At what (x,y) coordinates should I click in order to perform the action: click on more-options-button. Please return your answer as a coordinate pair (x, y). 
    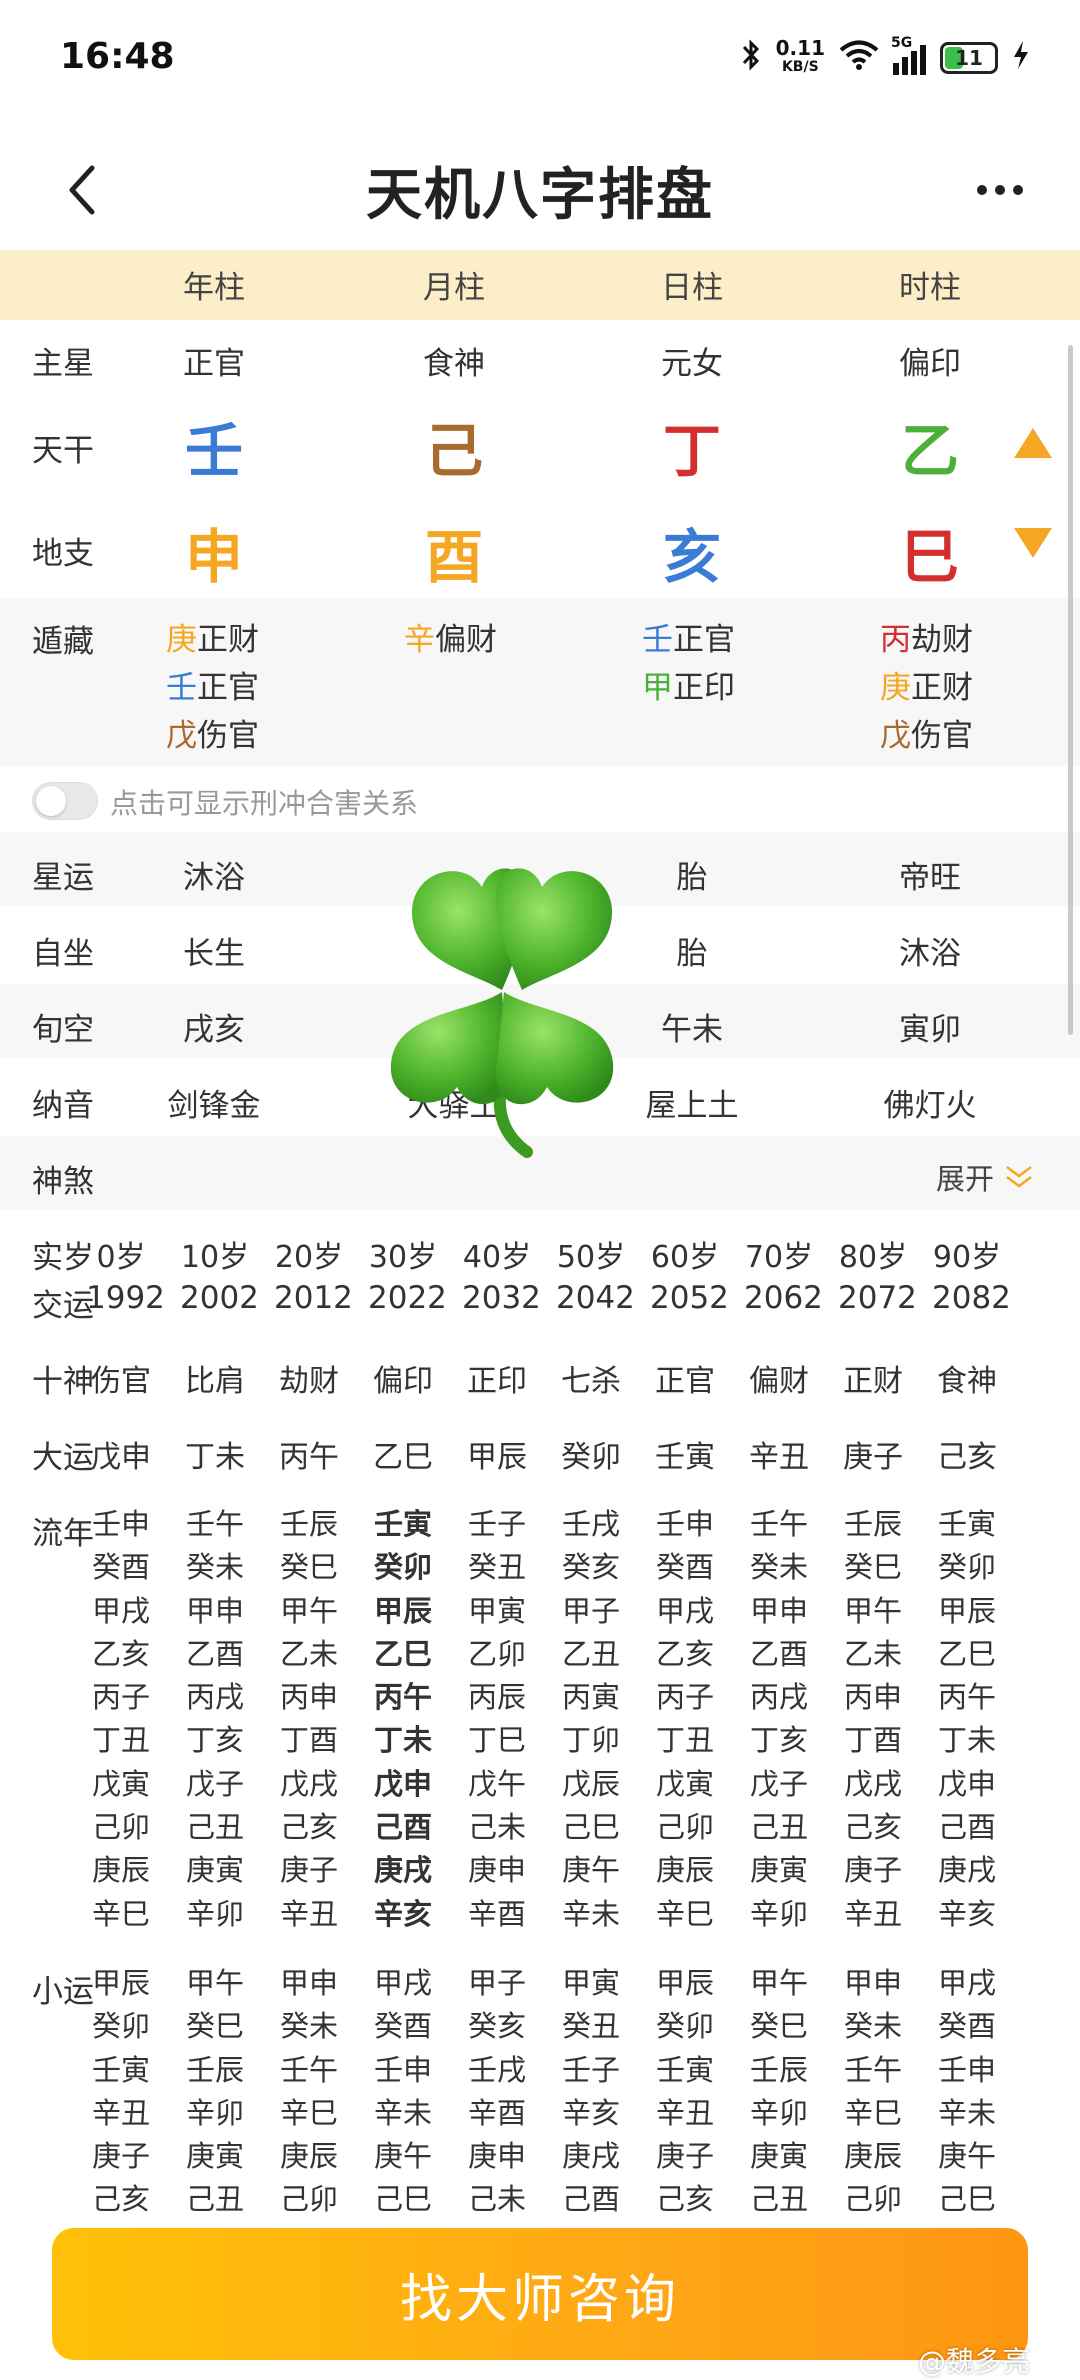
    Looking at the image, I should click on (1000, 190).